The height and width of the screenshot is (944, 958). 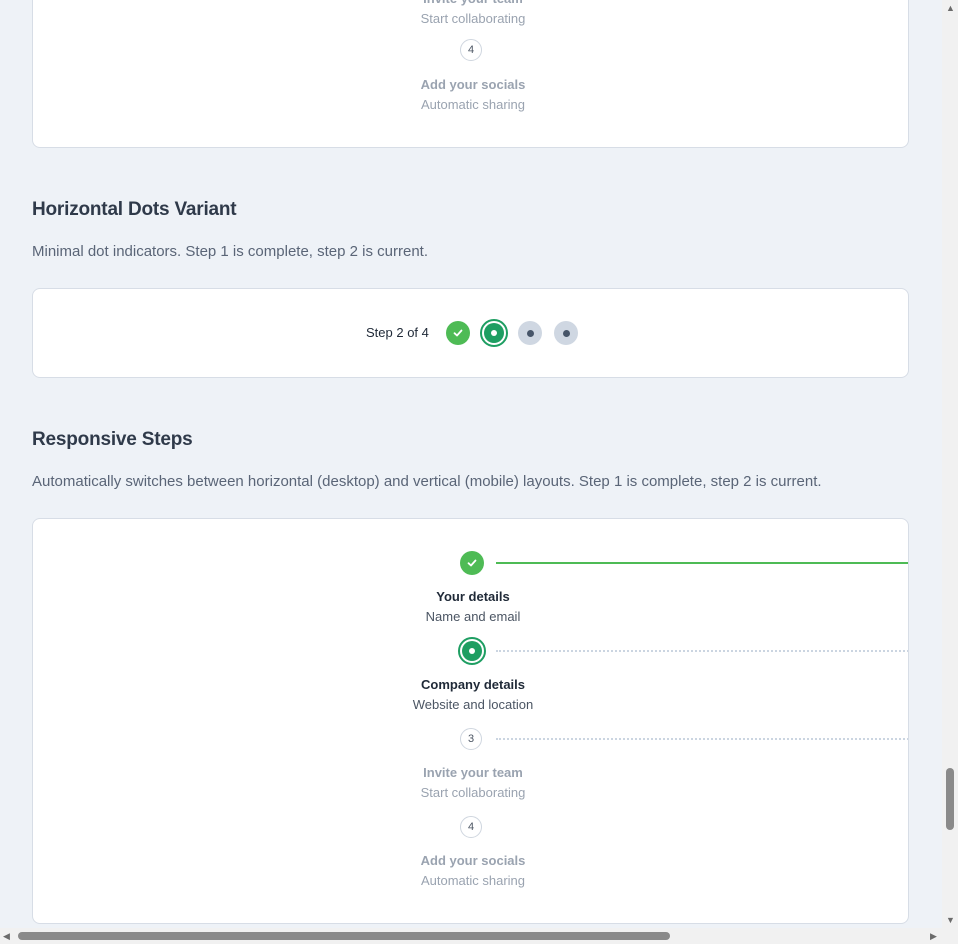 What do you see at coordinates (471, 50) in the screenshot?
I see `step-number-indicator: 4` at bounding box center [471, 50].